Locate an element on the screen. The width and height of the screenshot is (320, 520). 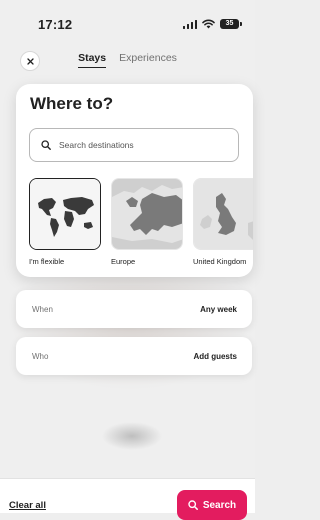
status-icons: 35 is located at coordinates (212, 24).